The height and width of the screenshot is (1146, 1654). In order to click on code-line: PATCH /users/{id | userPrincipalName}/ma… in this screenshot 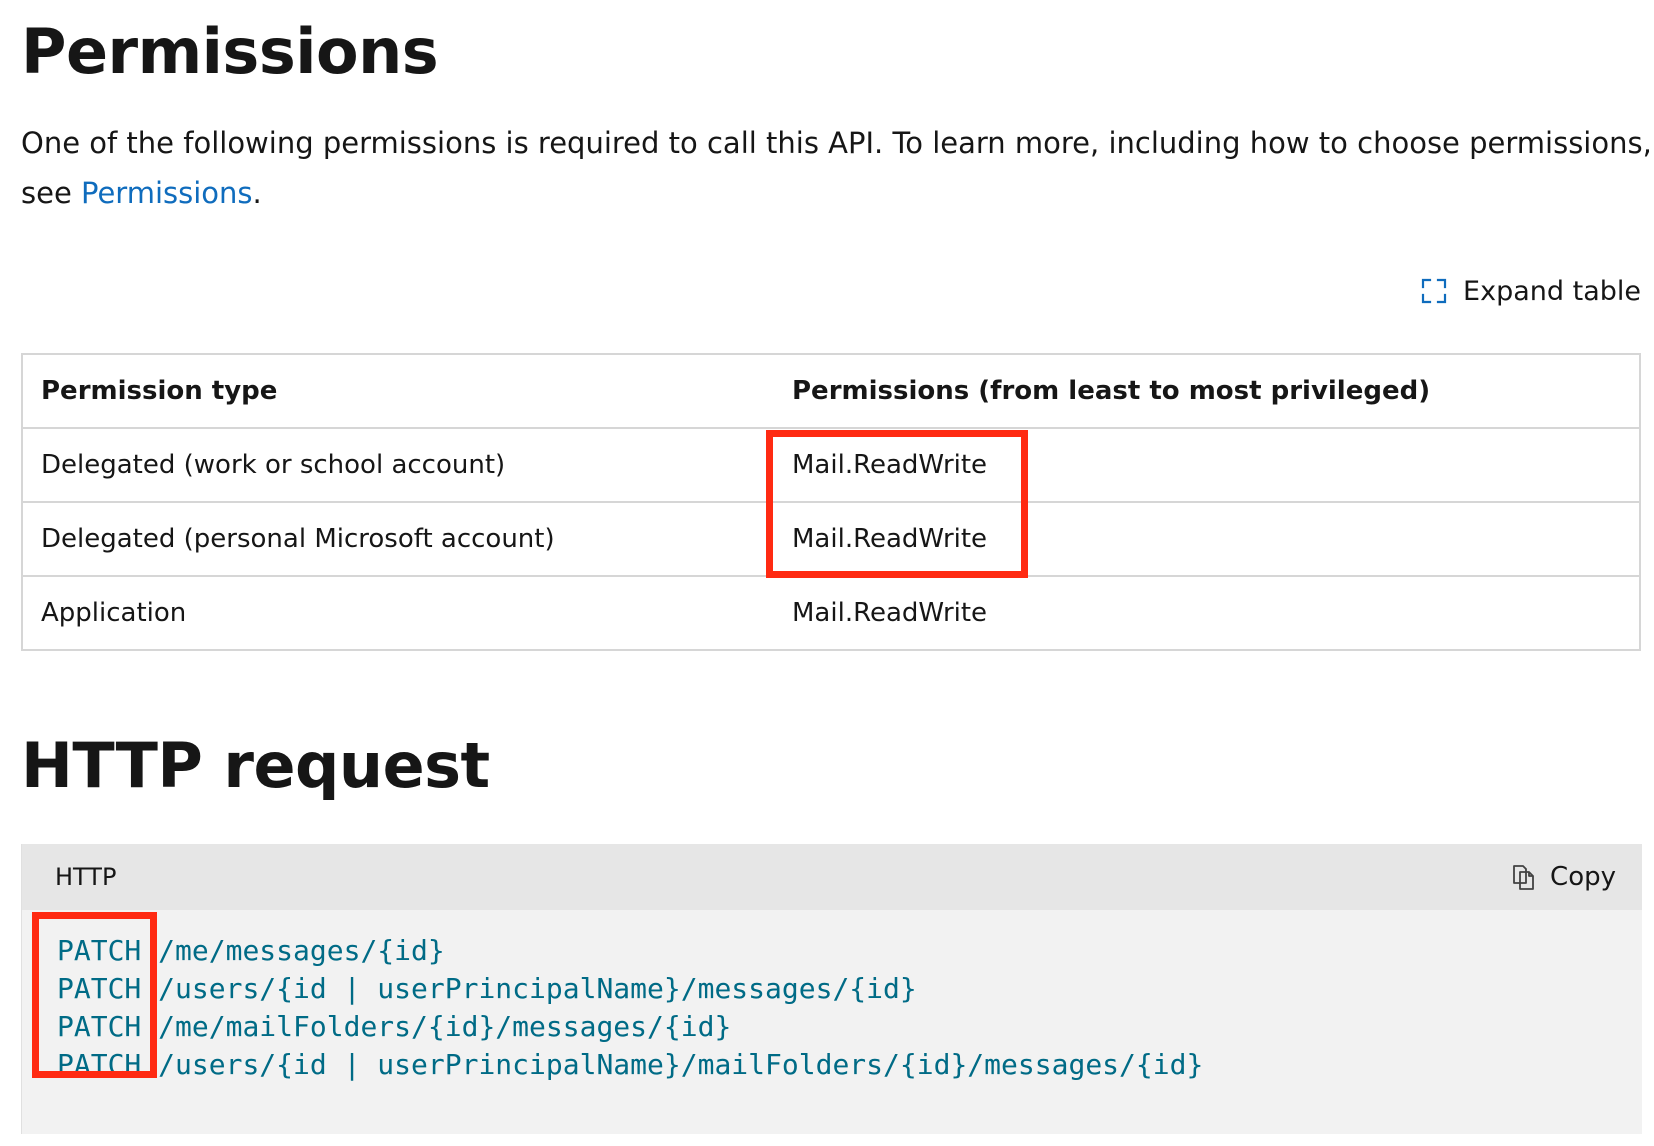, I will do `click(849, 1065)`.